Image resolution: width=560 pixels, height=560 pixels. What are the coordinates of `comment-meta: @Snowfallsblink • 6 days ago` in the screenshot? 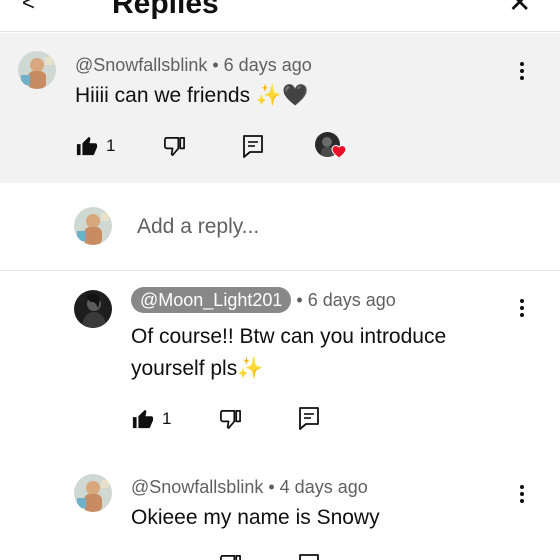 It's located at (193, 65).